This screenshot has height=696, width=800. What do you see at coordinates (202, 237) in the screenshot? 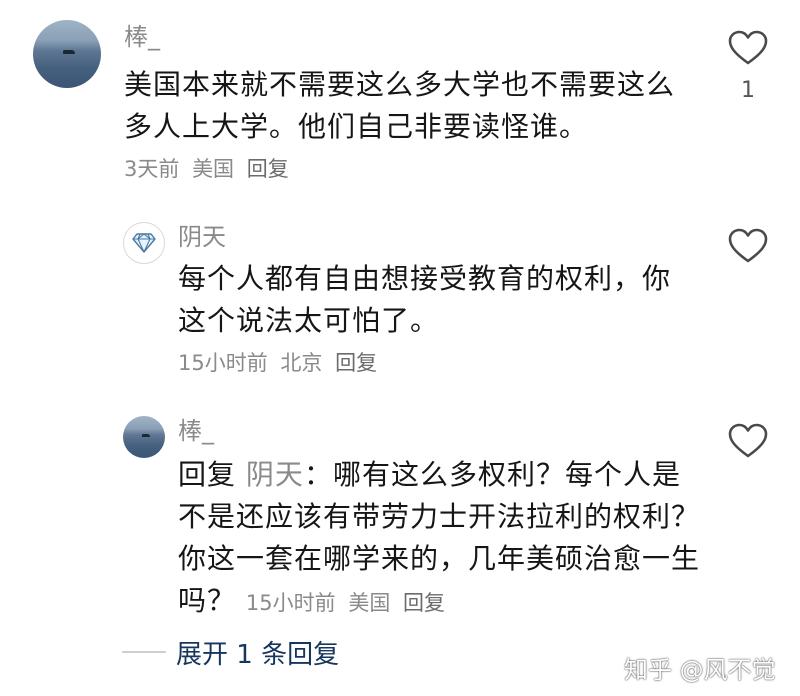
I see `reply-author: 阴天` at bounding box center [202, 237].